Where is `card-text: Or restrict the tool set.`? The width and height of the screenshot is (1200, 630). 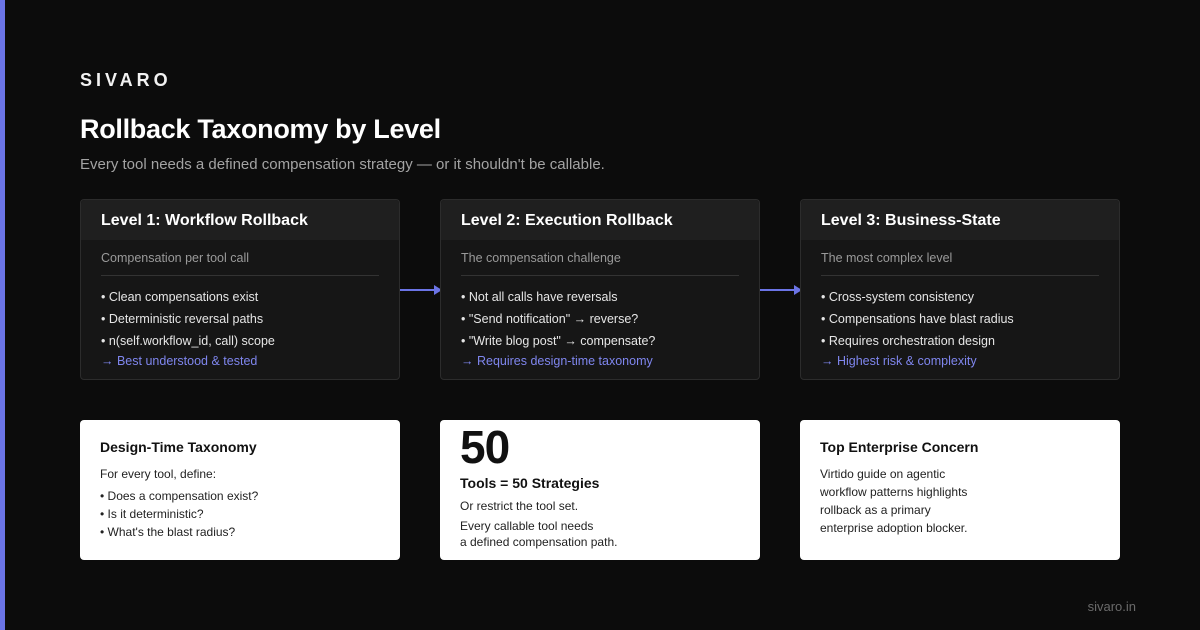 card-text: Or restrict the tool set. is located at coordinates (519, 506).